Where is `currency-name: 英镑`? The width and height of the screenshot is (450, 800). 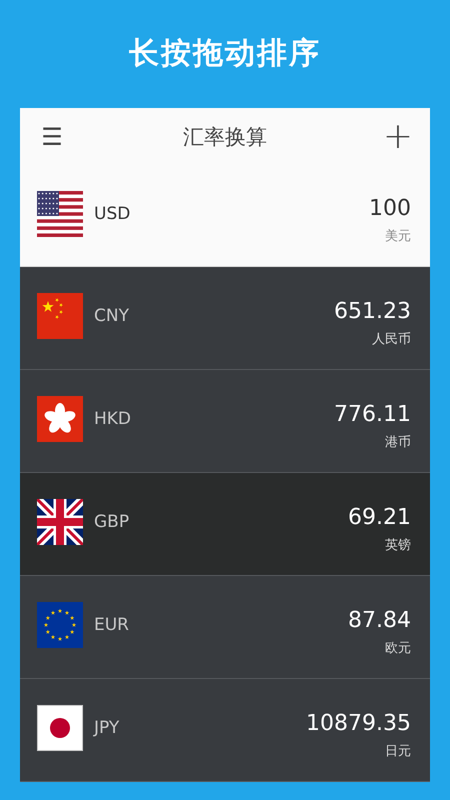 currency-name: 英镑 is located at coordinates (398, 545).